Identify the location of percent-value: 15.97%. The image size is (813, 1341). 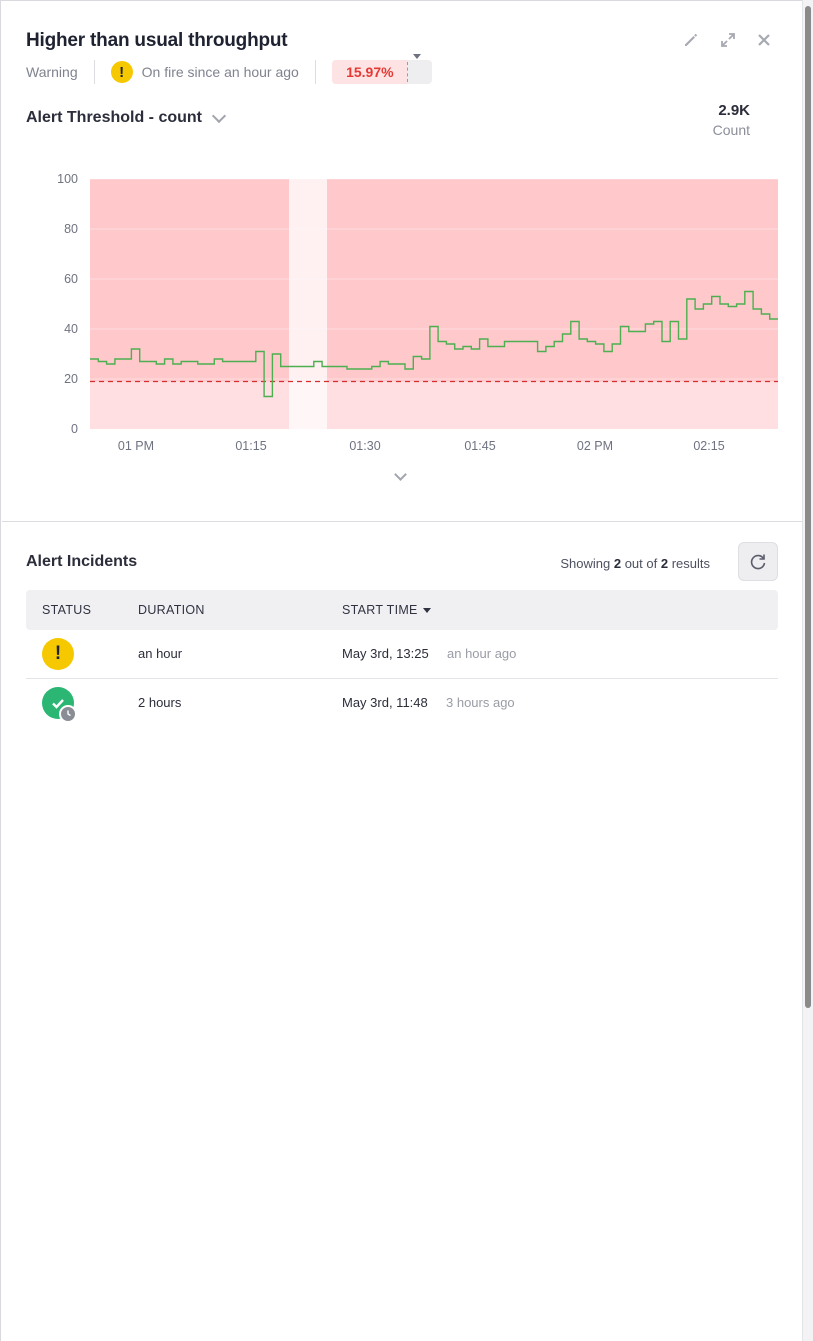
(370, 72).